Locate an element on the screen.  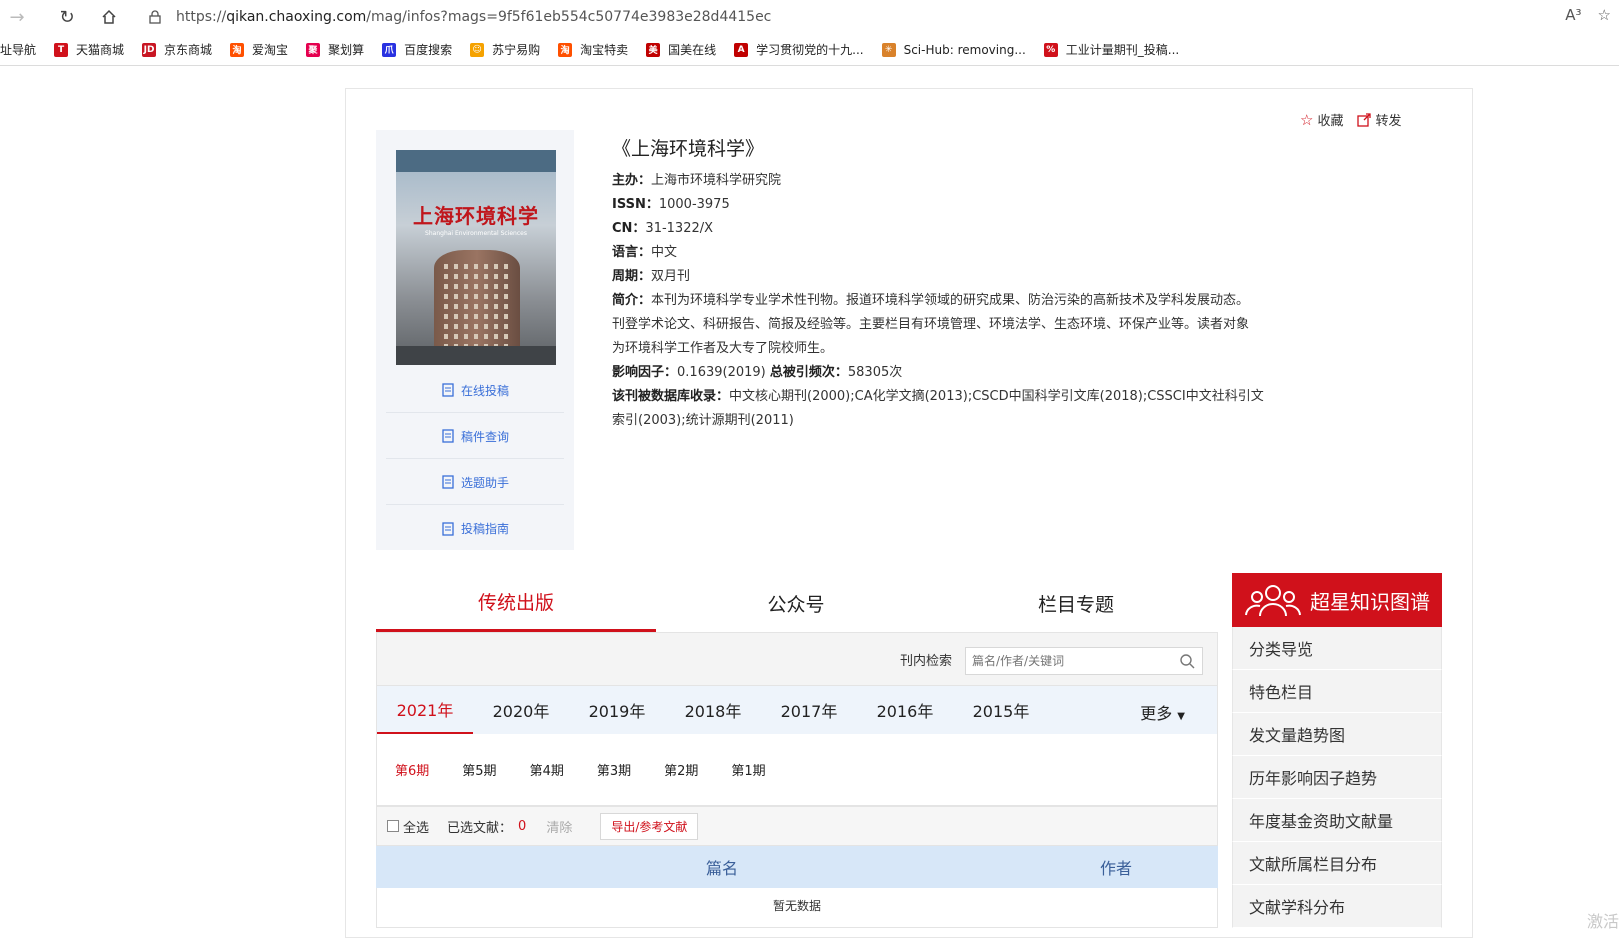
export-button: 导出/参考文献 is located at coordinates (649, 826).